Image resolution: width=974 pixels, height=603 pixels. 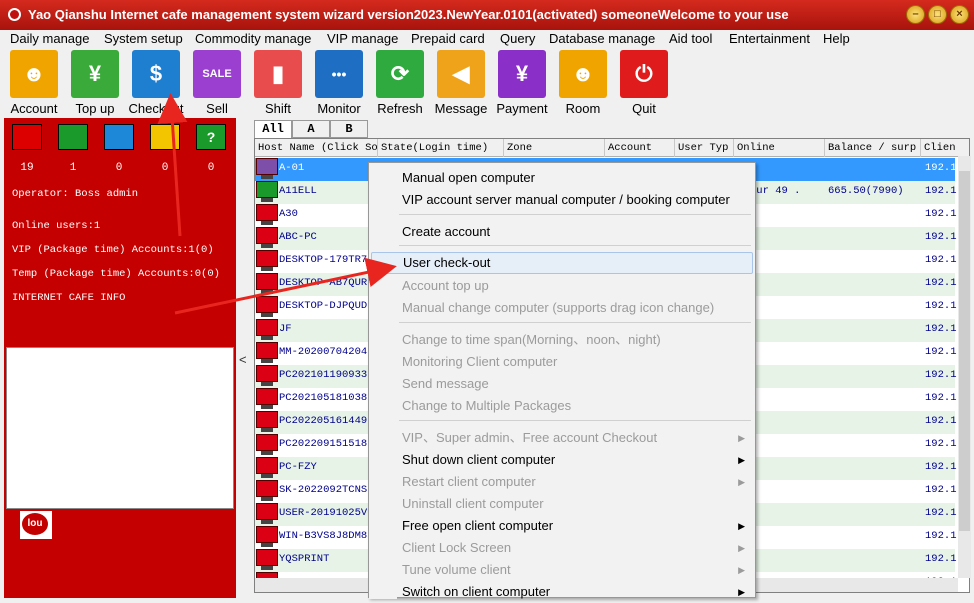 What do you see at coordinates (73, 137) in the screenshot?
I see `status-online-icon` at bounding box center [73, 137].